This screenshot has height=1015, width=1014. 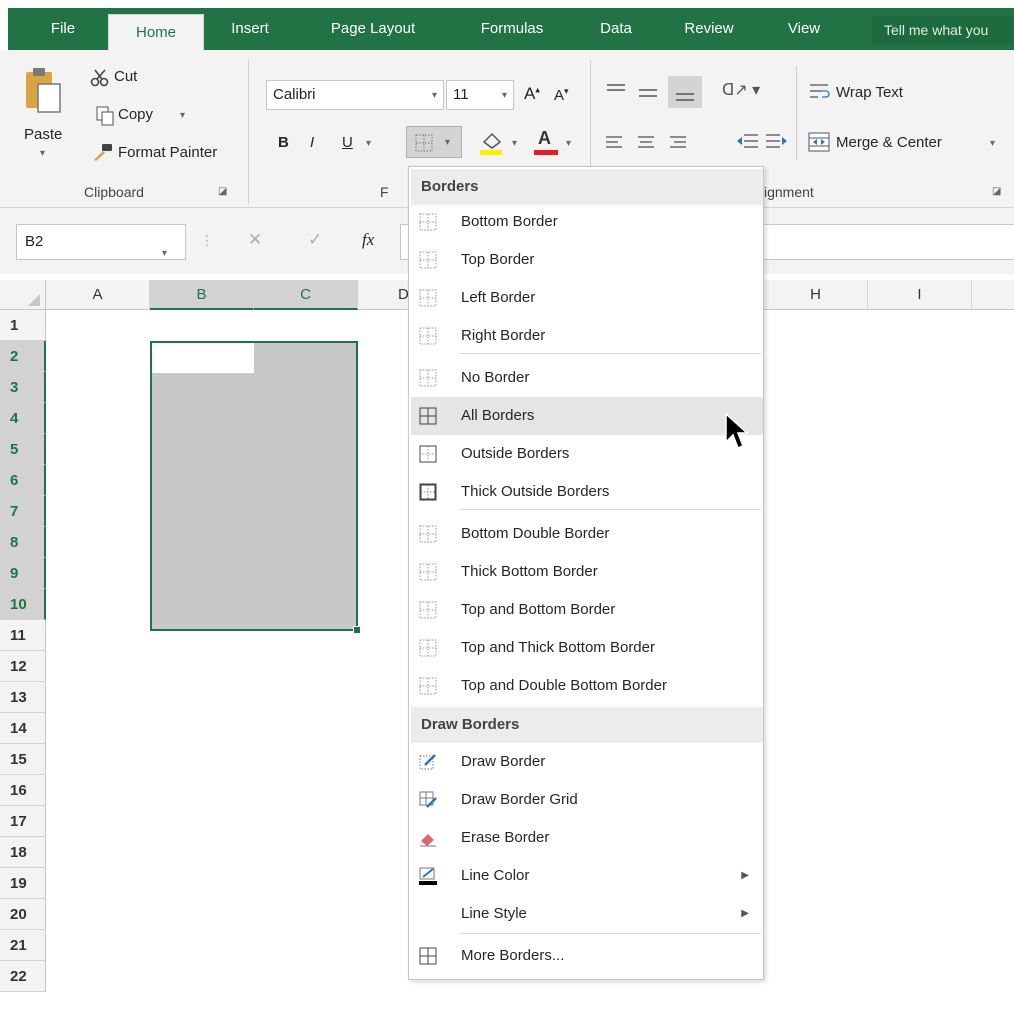 I want to click on row-header-15: 15, so click(x=23, y=759).